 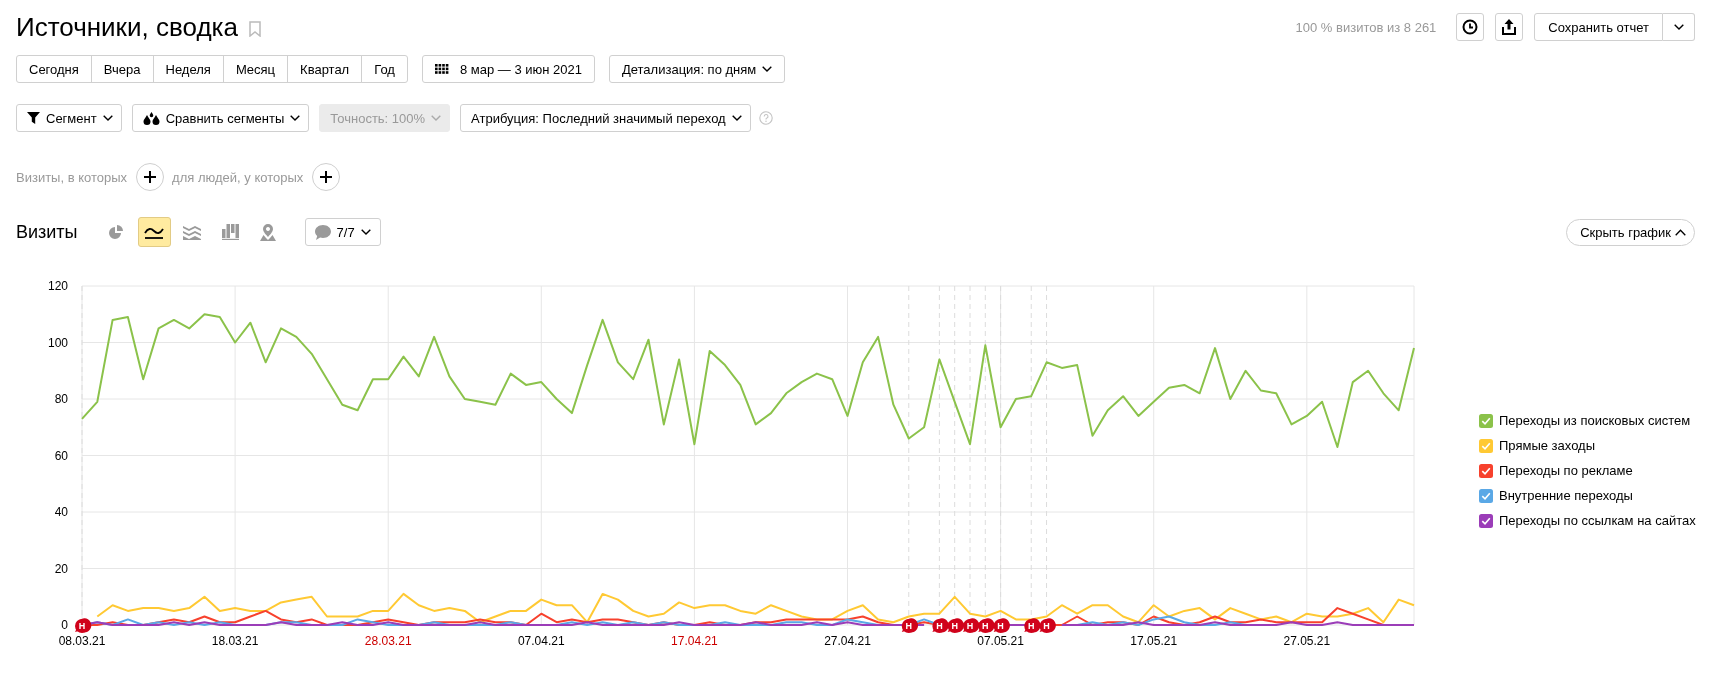 What do you see at coordinates (61, 568) in the screenshot?
I see `axis-label: 20` at bounding box center [61, 568].